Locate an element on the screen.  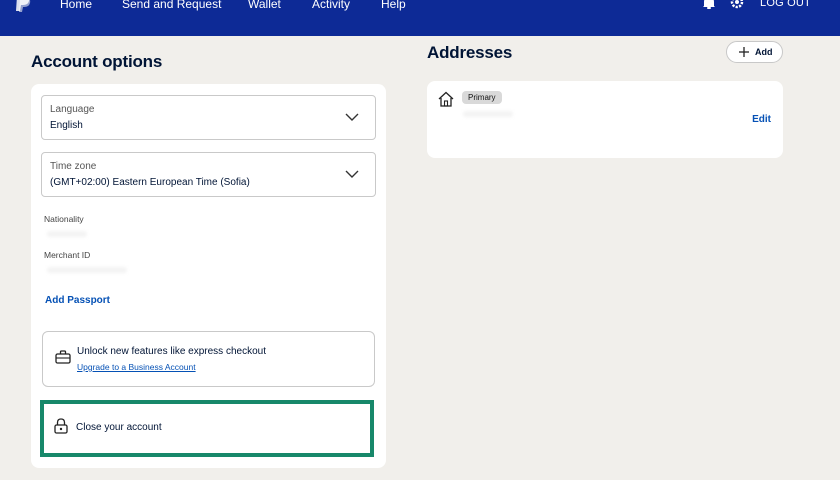
lock-icon is located at coordinates (61, 426).